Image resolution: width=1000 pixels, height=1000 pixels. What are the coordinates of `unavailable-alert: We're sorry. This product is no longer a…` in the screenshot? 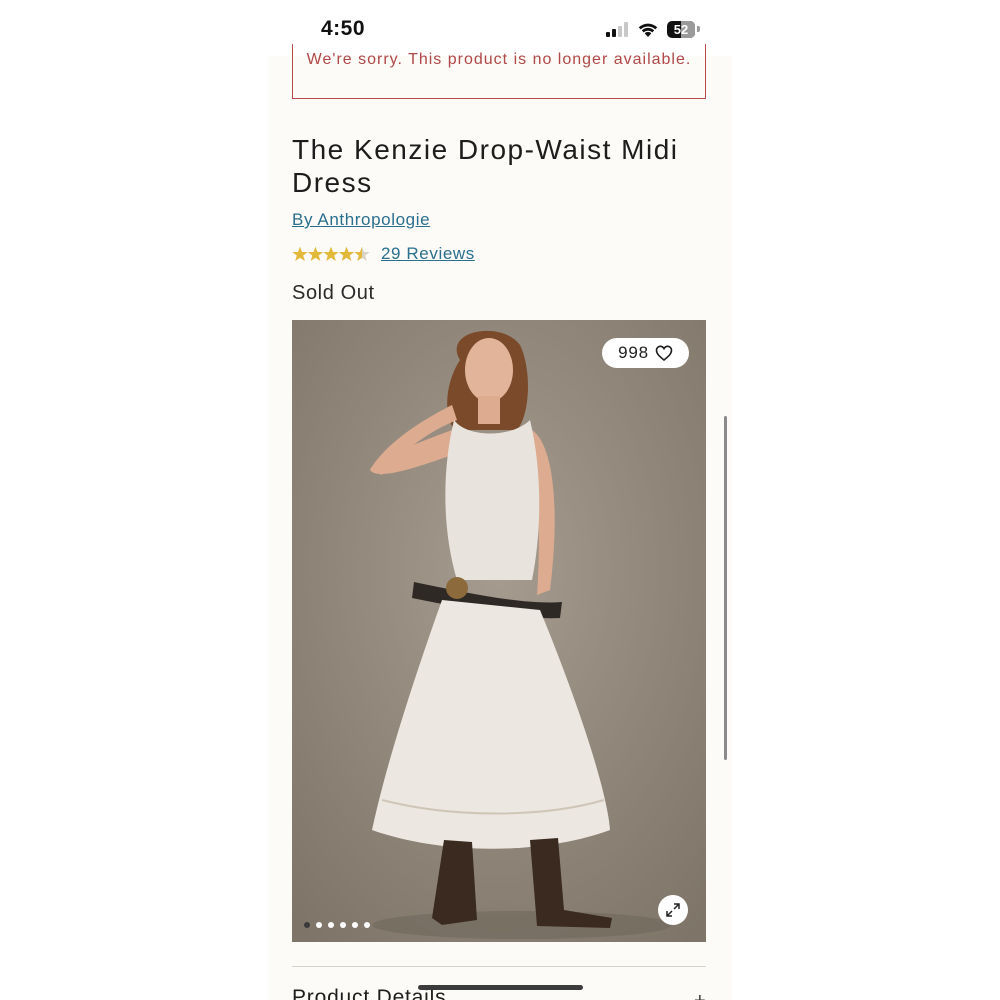 It's located at (499, 71).